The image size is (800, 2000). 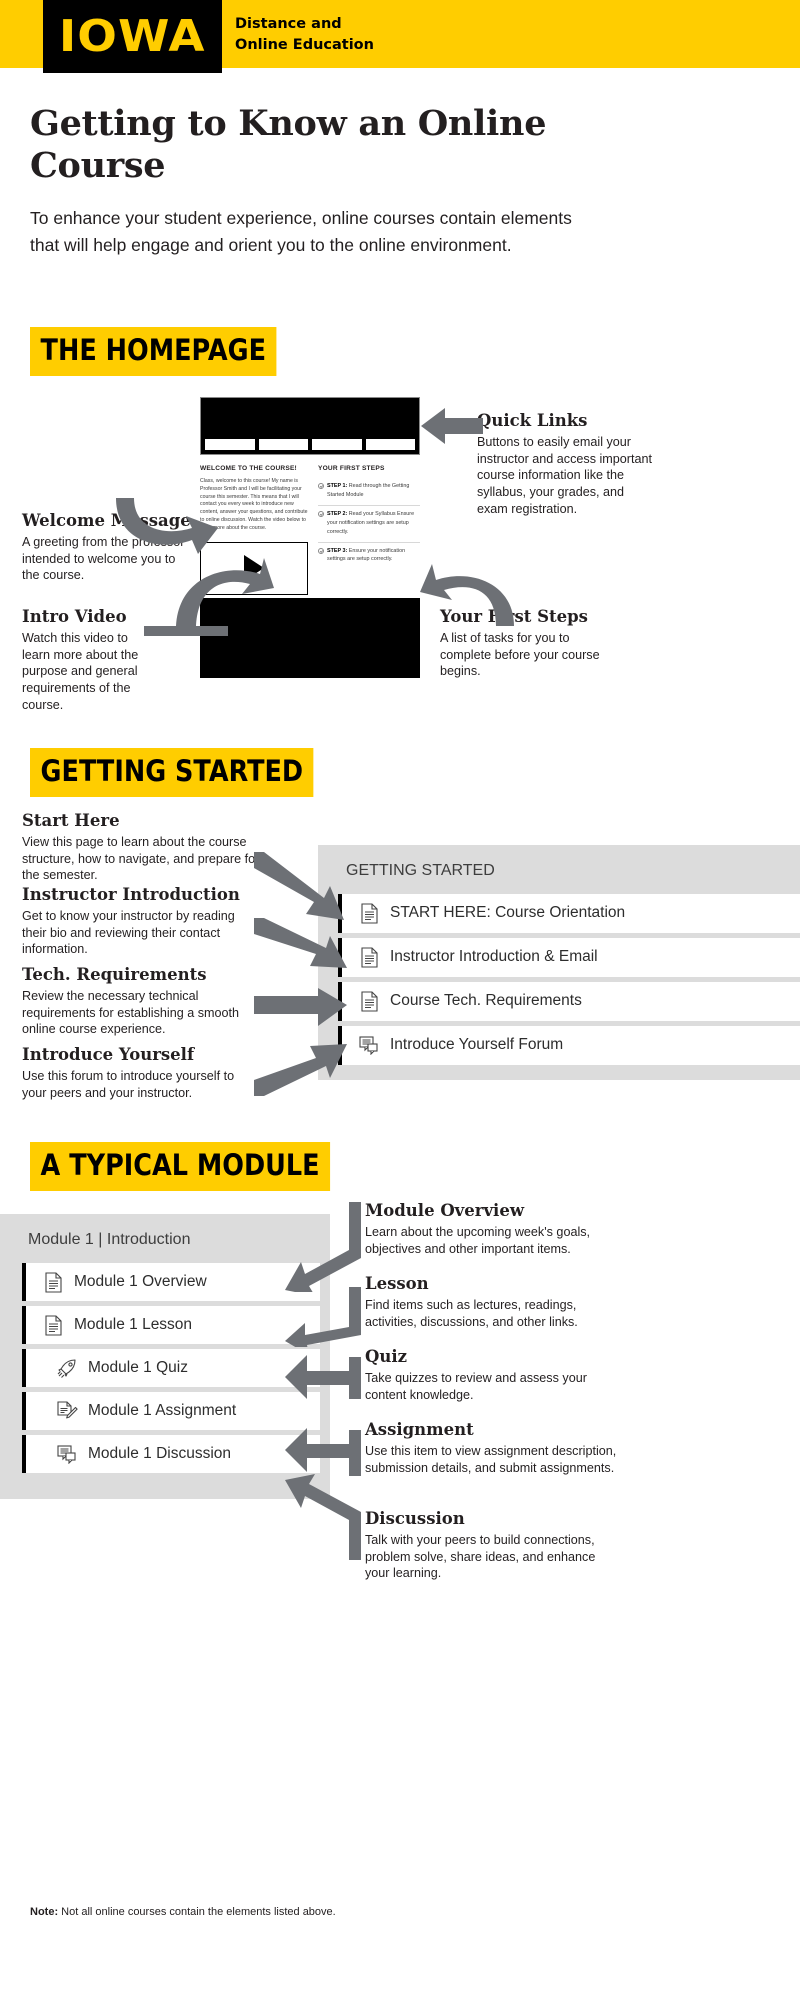 I want to click on arrow-discussion, so click(x=323, y=1517).